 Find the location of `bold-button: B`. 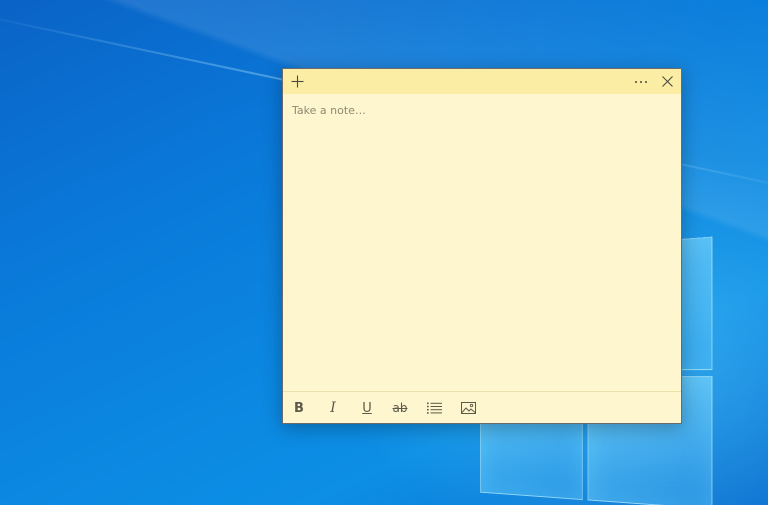

bold-button: B is located at coordinates (299, 408).